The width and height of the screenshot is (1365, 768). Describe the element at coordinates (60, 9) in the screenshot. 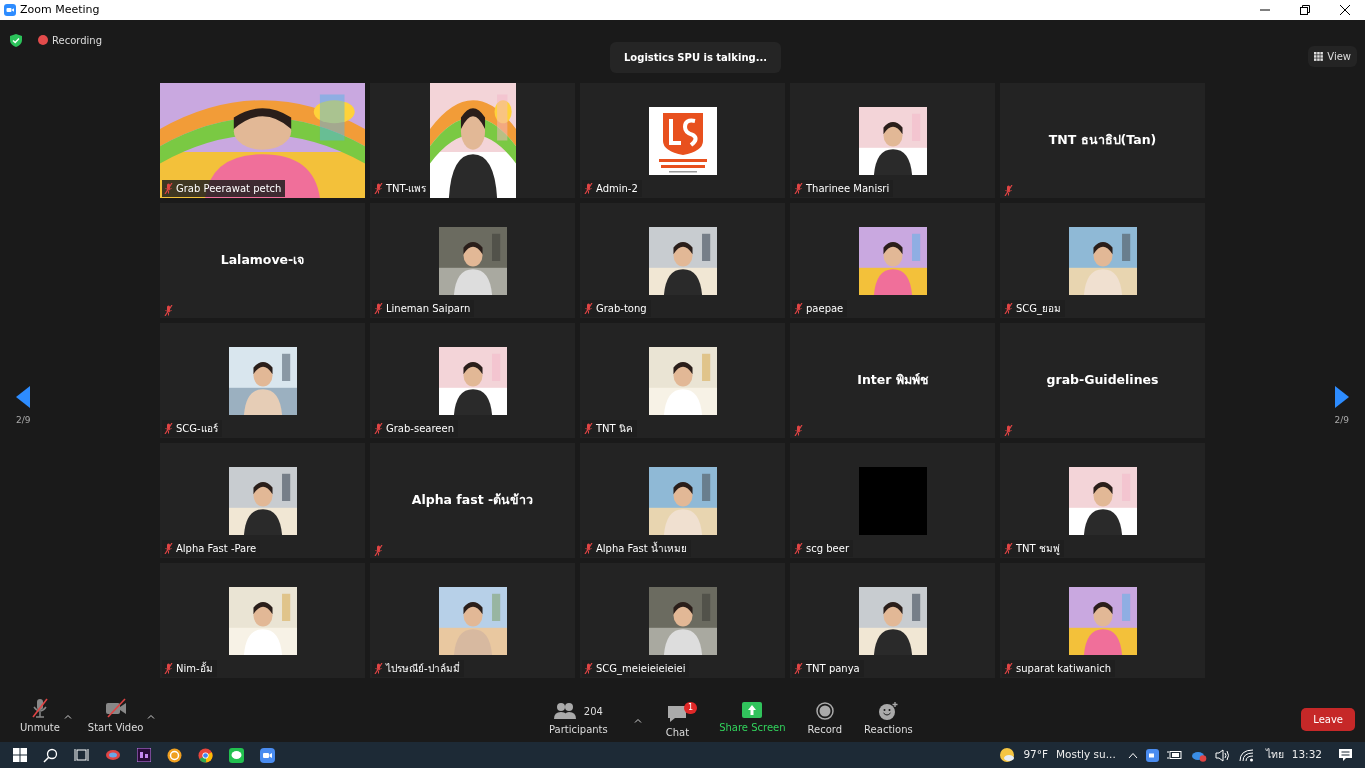

I see `window-title: Zoom Meeting` at that location.